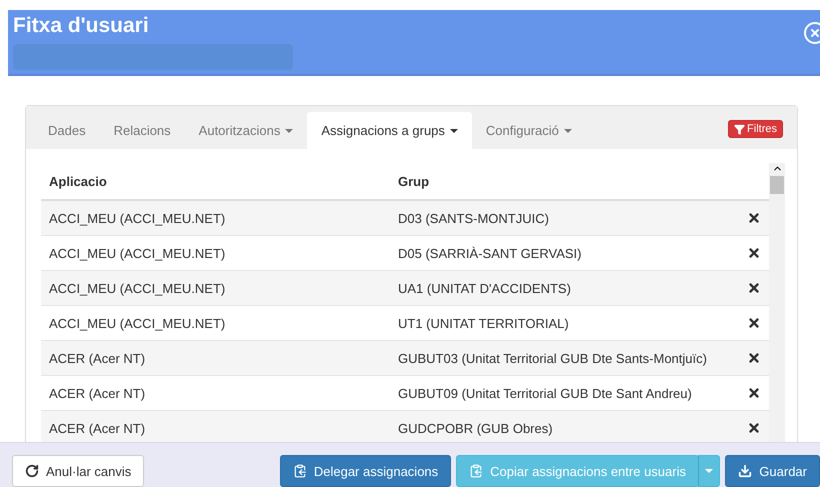 Image resolution: width=820 pixels, height=487 pixels. What do you see at coordinates (81, 26) in the screenshot?
I see `window-title: Fitxa d'usuari` at bounding box center [81, 26].